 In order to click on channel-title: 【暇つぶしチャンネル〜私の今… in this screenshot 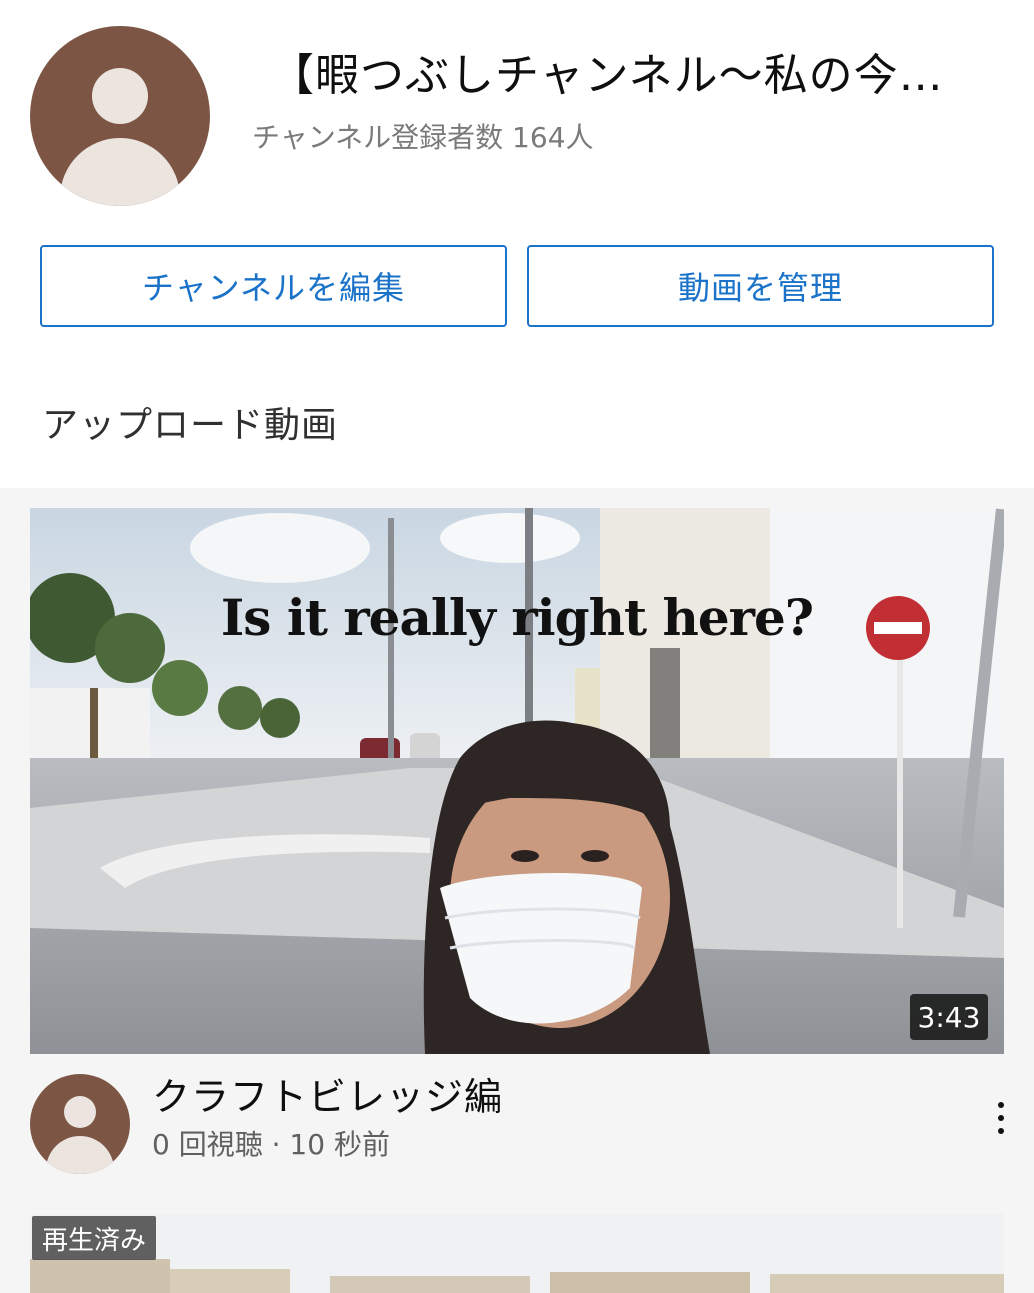, I will do `click(607, 75)`.